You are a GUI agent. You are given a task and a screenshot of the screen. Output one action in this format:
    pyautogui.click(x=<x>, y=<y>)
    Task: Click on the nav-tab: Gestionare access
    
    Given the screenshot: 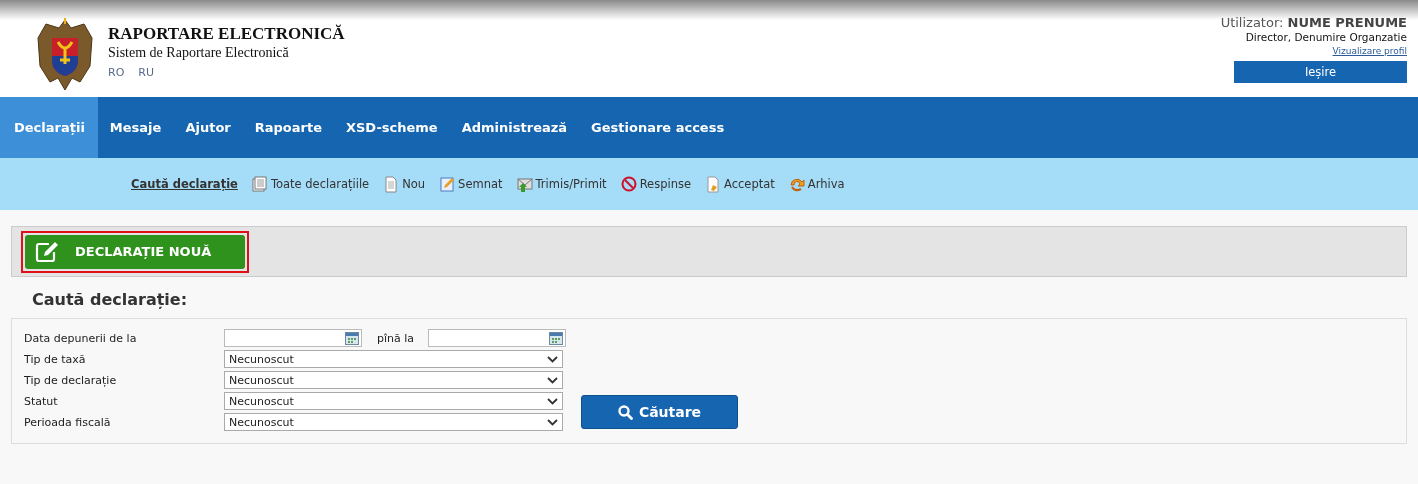 What is the action you would take?
    pyautogui.click(x=658, y=127)
    